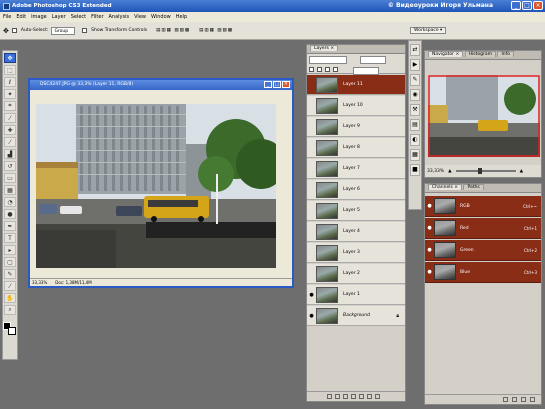  Describe the element at coordinates (523, 399) in the screenshot. I see `new-channel-icon` at that location.